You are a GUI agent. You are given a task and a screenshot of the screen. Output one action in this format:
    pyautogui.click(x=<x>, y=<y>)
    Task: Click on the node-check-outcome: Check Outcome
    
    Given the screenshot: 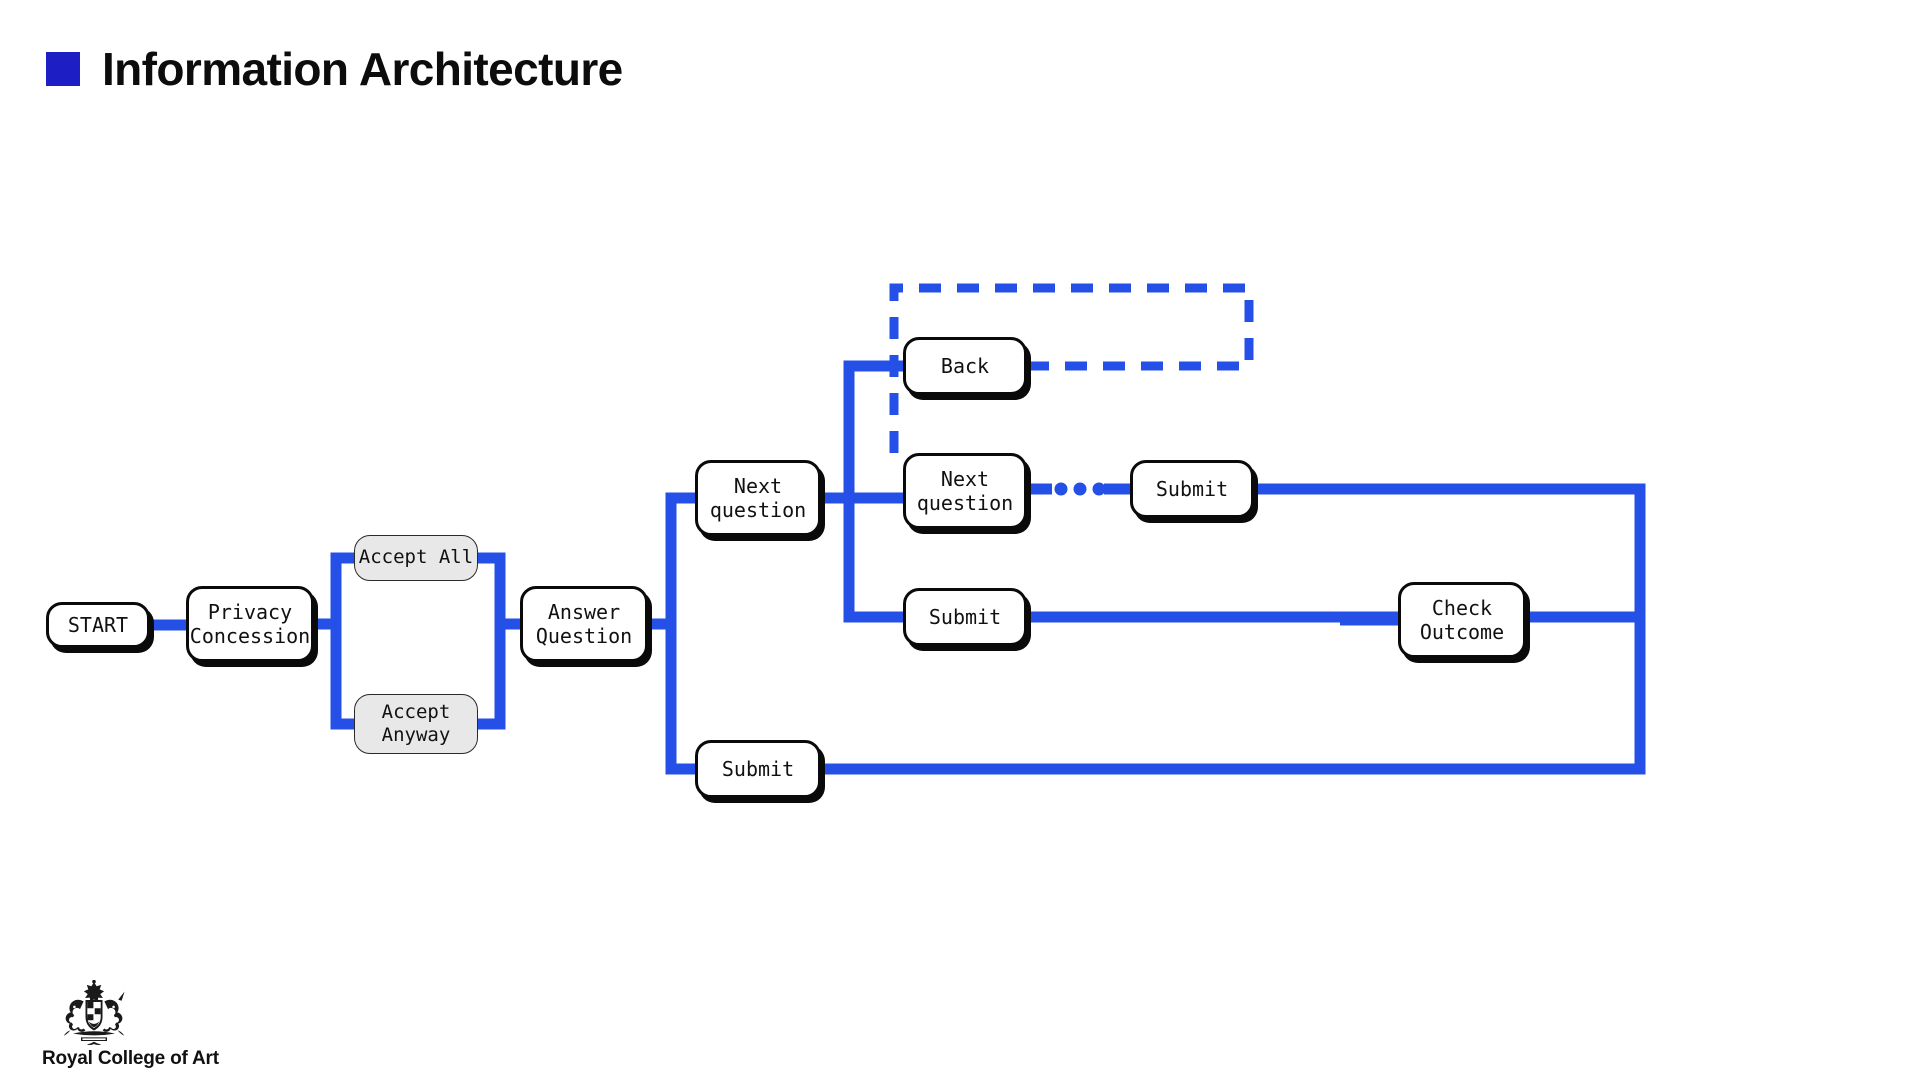 What is the action you would take?
    pyautogui.click(x=1462, y=620)
    